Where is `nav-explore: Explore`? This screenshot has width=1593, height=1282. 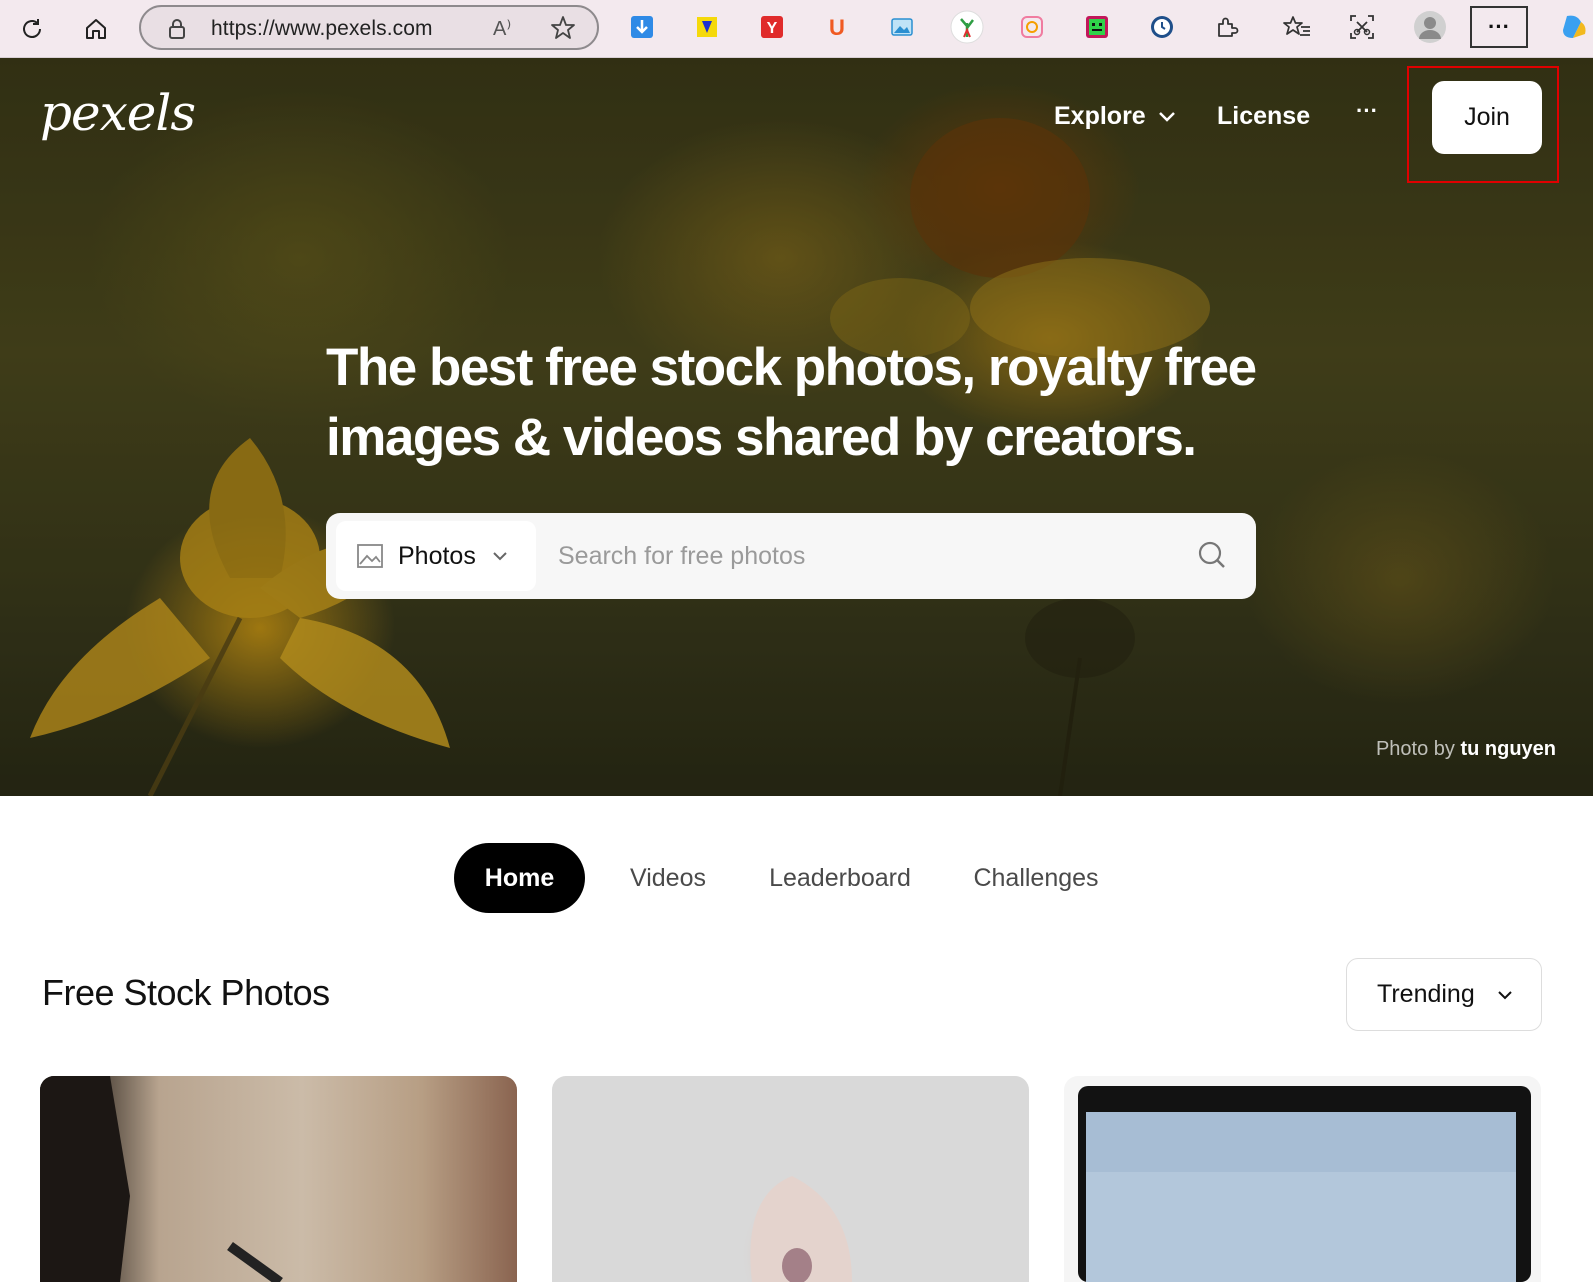 nav-explore: Explore is located at coordinates (1115, 116).